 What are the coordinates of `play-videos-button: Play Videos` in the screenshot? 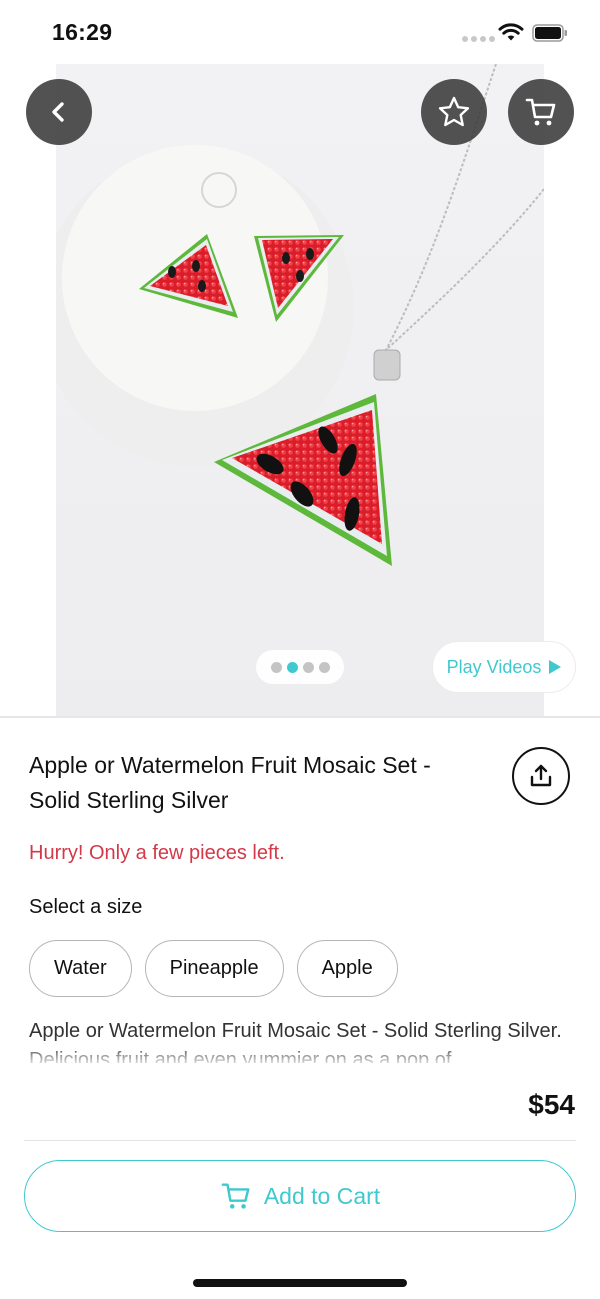 It's located at (504, 667).